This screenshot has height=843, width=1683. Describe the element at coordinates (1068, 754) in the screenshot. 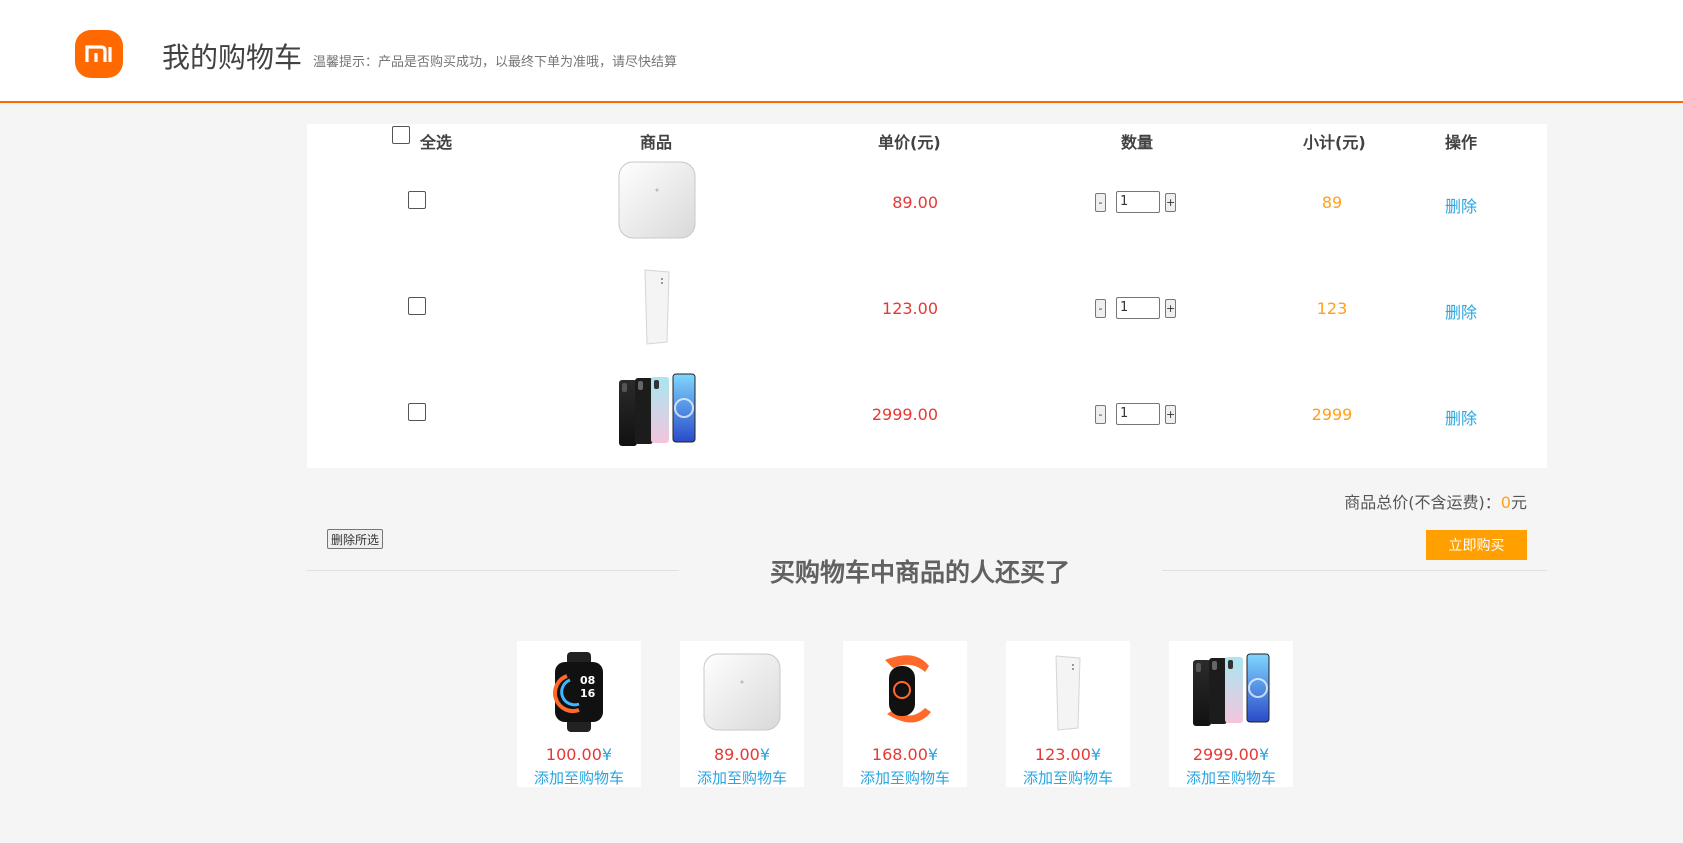

I see `recommend-price: 123.00¥` at that location.